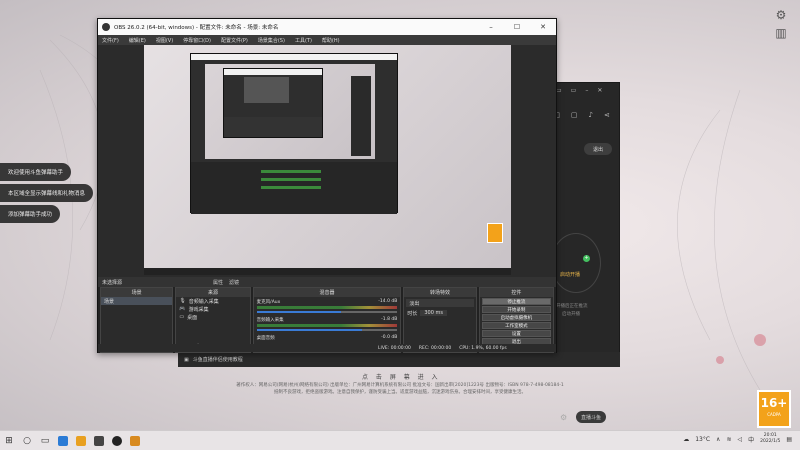 This screenshot has width=800, height=450. I want to click on age-rating-badge: 16+ CADPA, so click(774, 409).